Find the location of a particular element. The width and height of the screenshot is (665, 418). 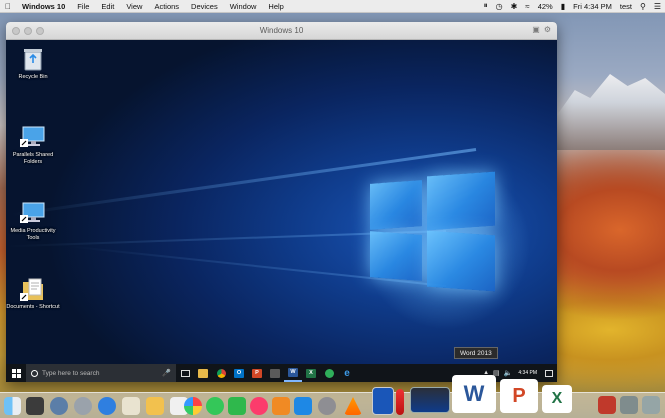

settings-gear-icon: ⚙ is located at coordinates (547, 29).